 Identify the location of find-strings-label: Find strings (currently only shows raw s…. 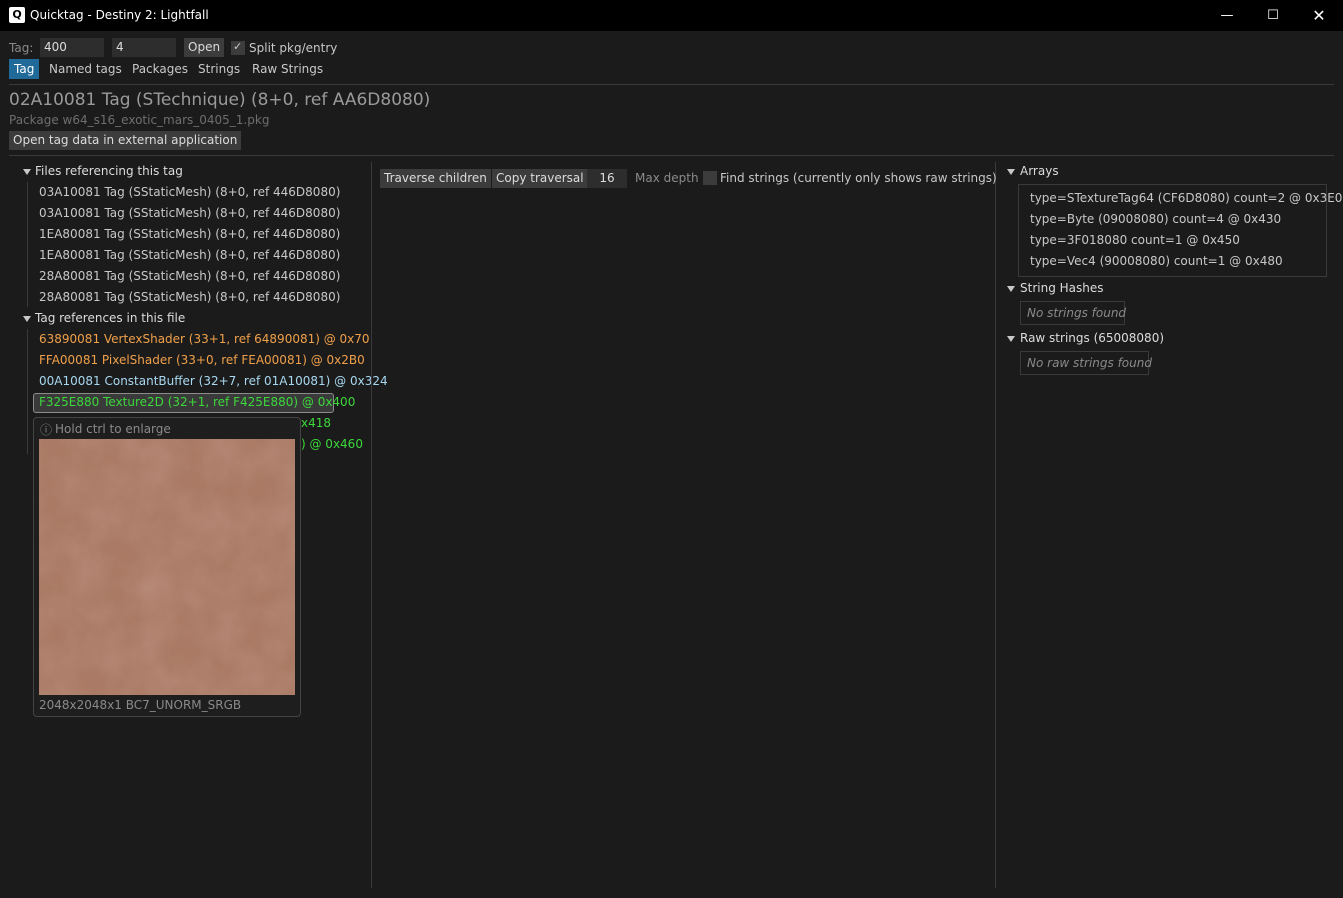
(858, 178).